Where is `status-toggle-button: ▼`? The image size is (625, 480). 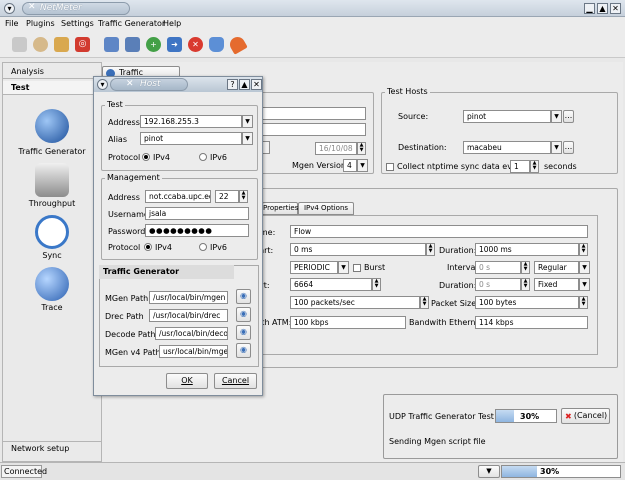 status-toggle-button: ▼ is located at coordinates (489, 471).